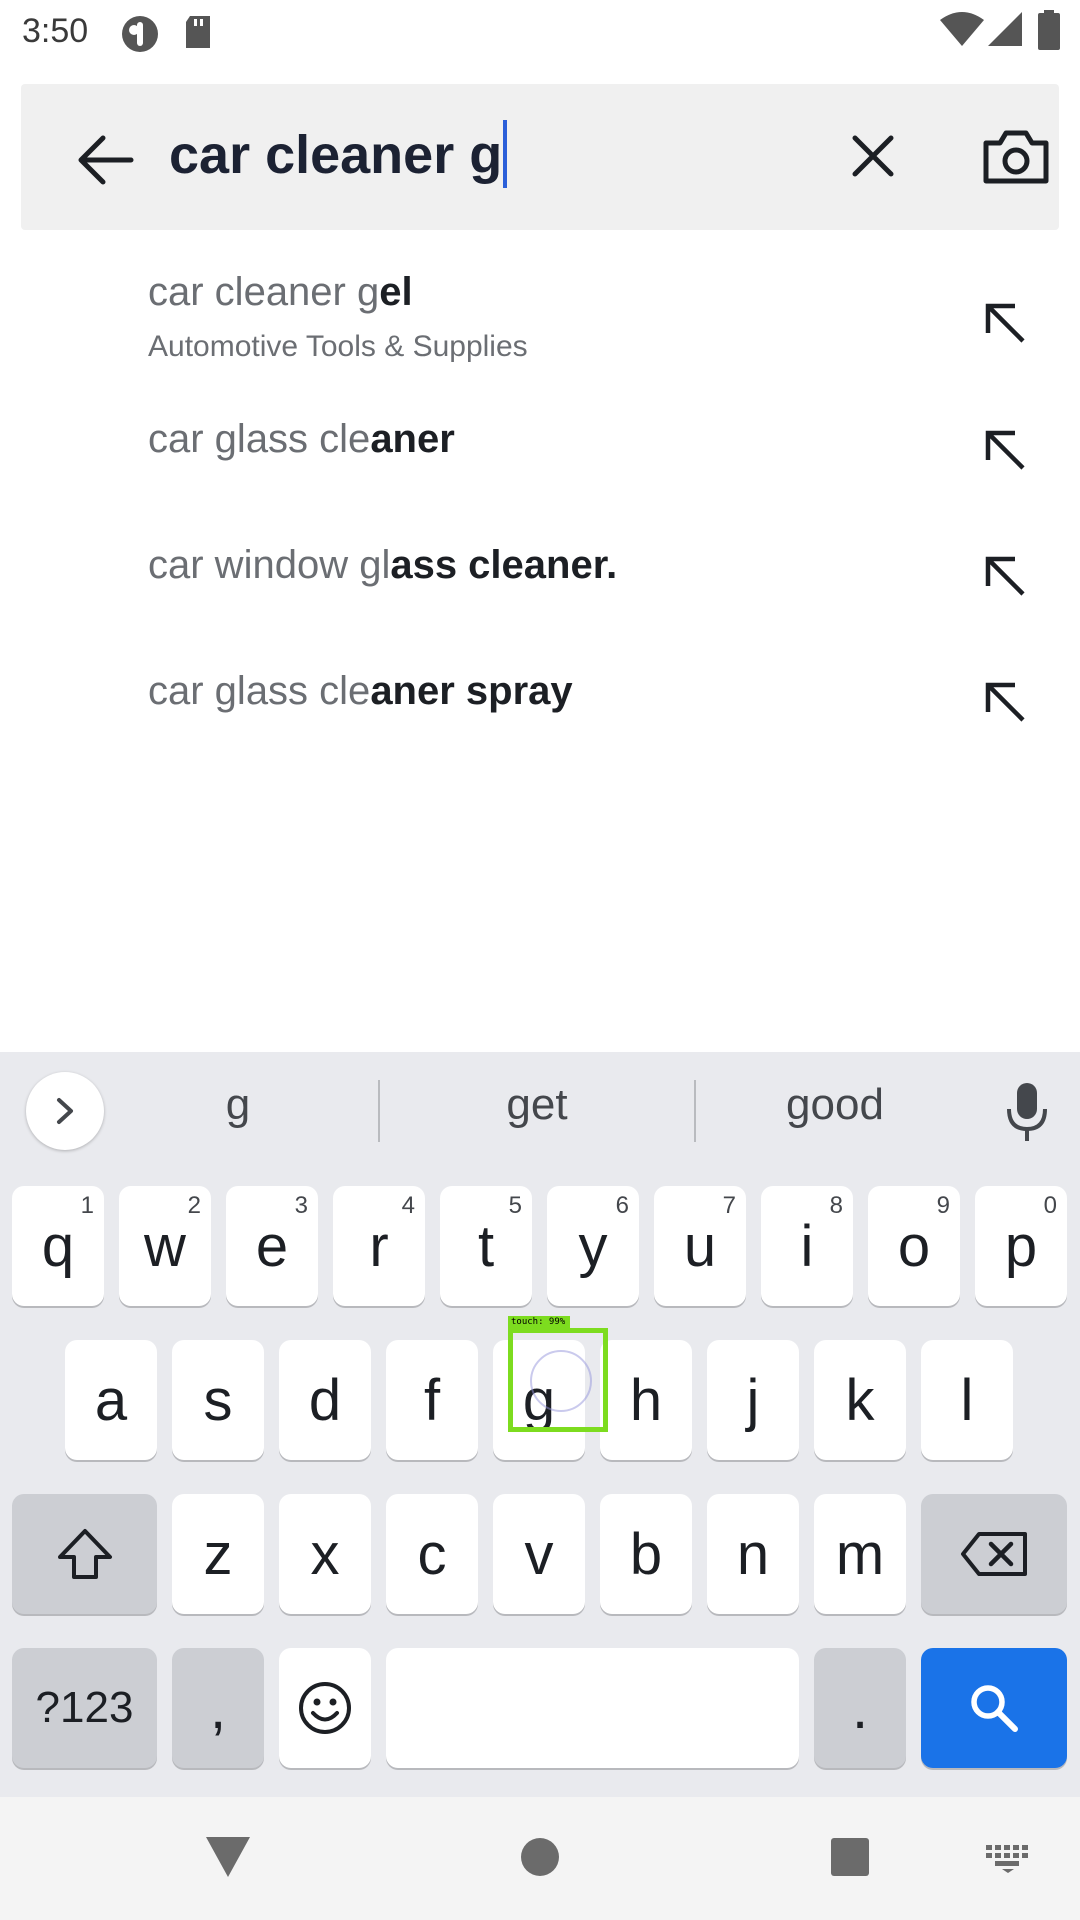  I want to click on key-q: q1, so click(58, 1246).